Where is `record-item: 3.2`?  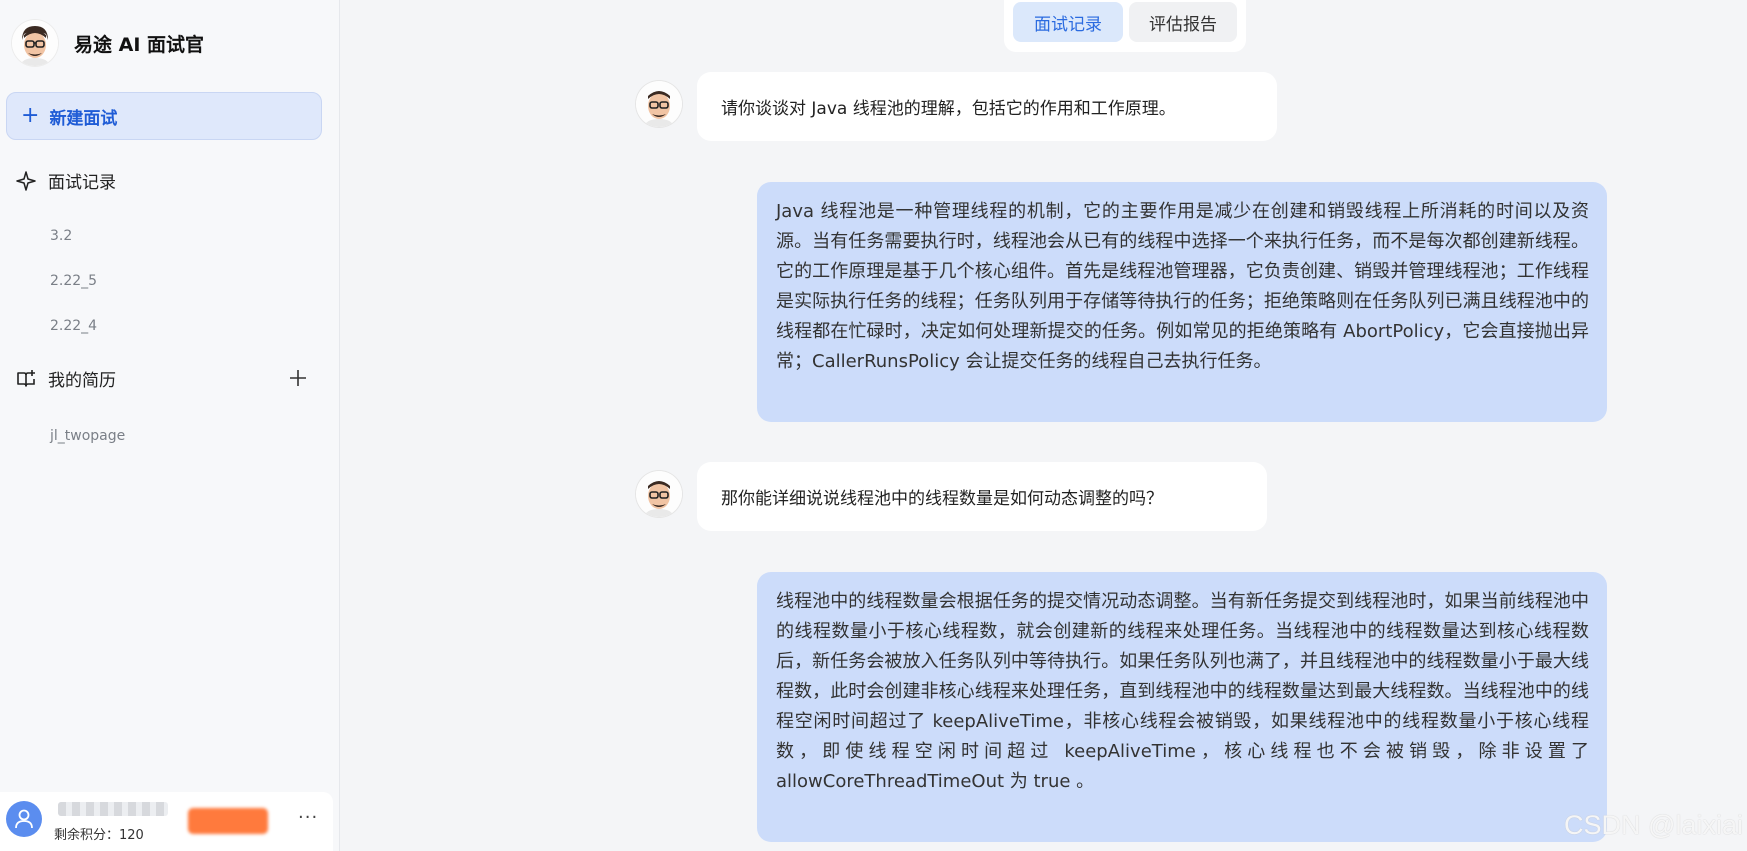 record-item: 3.2 is located at coordinates (61, 236).